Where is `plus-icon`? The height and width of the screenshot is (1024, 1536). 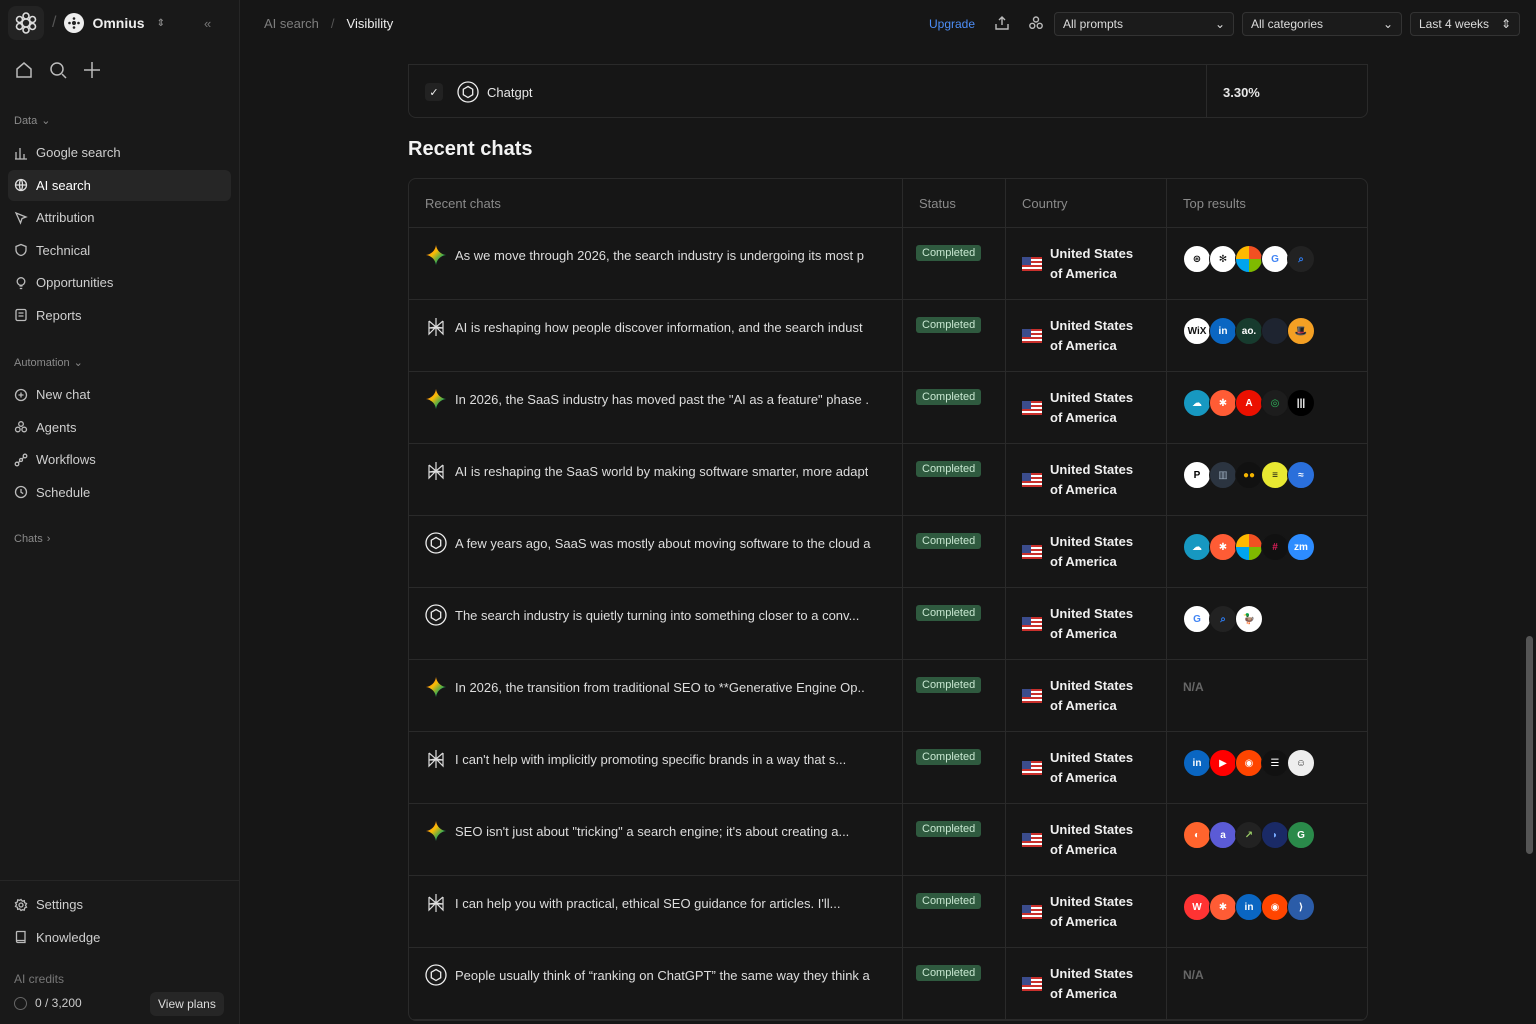 plus-icon is located at coordinates (92, 70).